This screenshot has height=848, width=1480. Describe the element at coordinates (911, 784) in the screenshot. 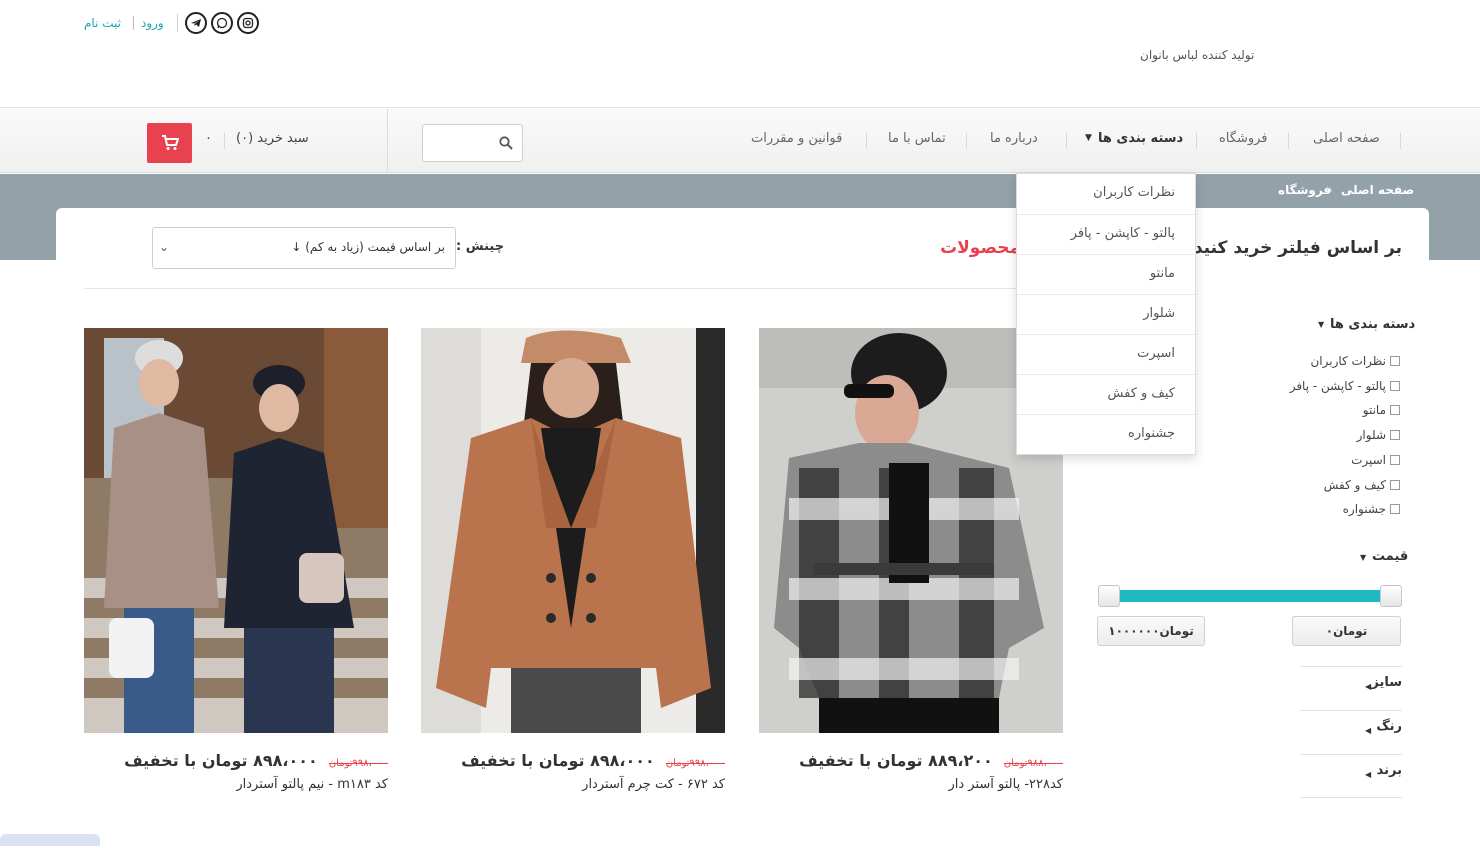

I see `product-name: کد۲۲۸- پالتو آستر دار` at that location.